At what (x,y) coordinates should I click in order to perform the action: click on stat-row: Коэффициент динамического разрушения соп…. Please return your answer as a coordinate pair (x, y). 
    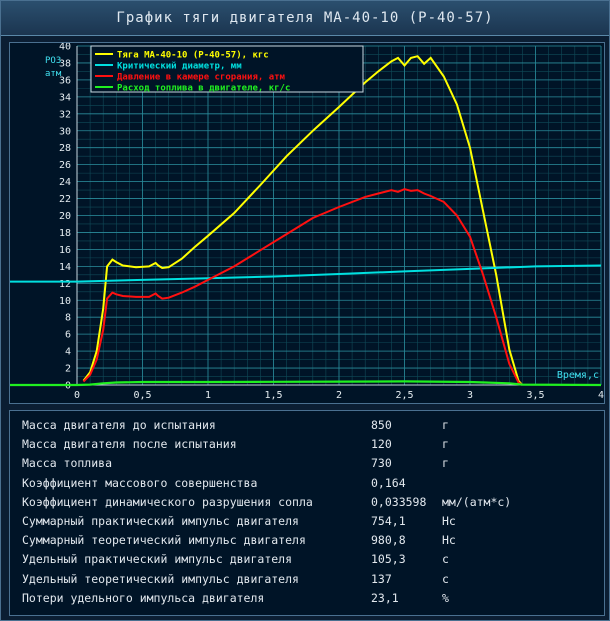
    Looking at the image, I should click on (307, 504).